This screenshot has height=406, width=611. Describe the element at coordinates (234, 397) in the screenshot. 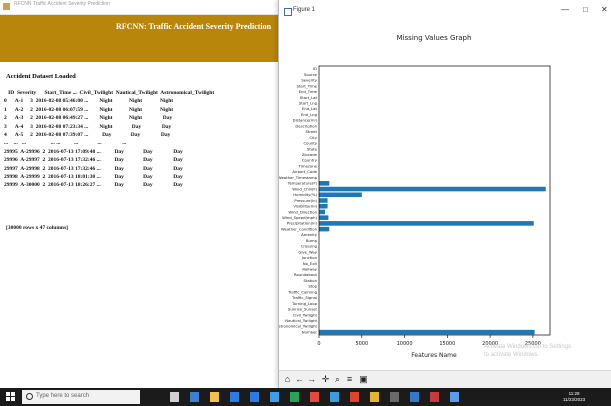

I see `store-icon` at that location.